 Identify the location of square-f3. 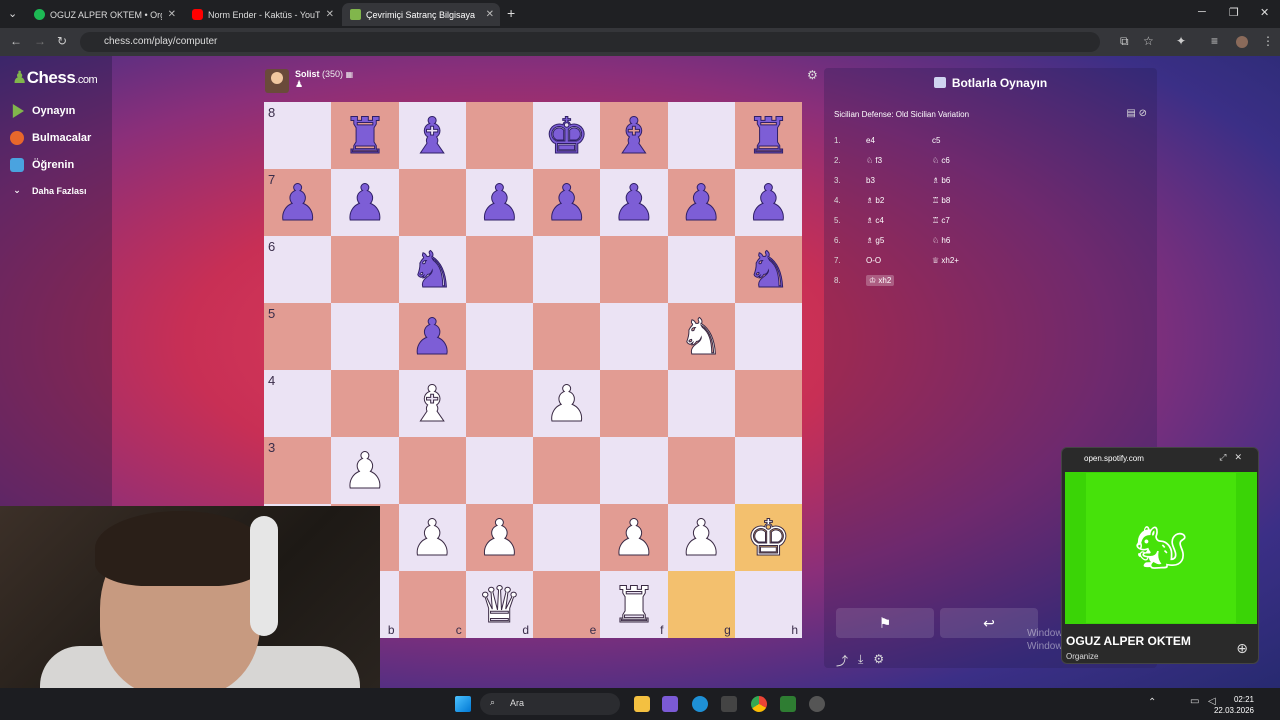
(634, 470).